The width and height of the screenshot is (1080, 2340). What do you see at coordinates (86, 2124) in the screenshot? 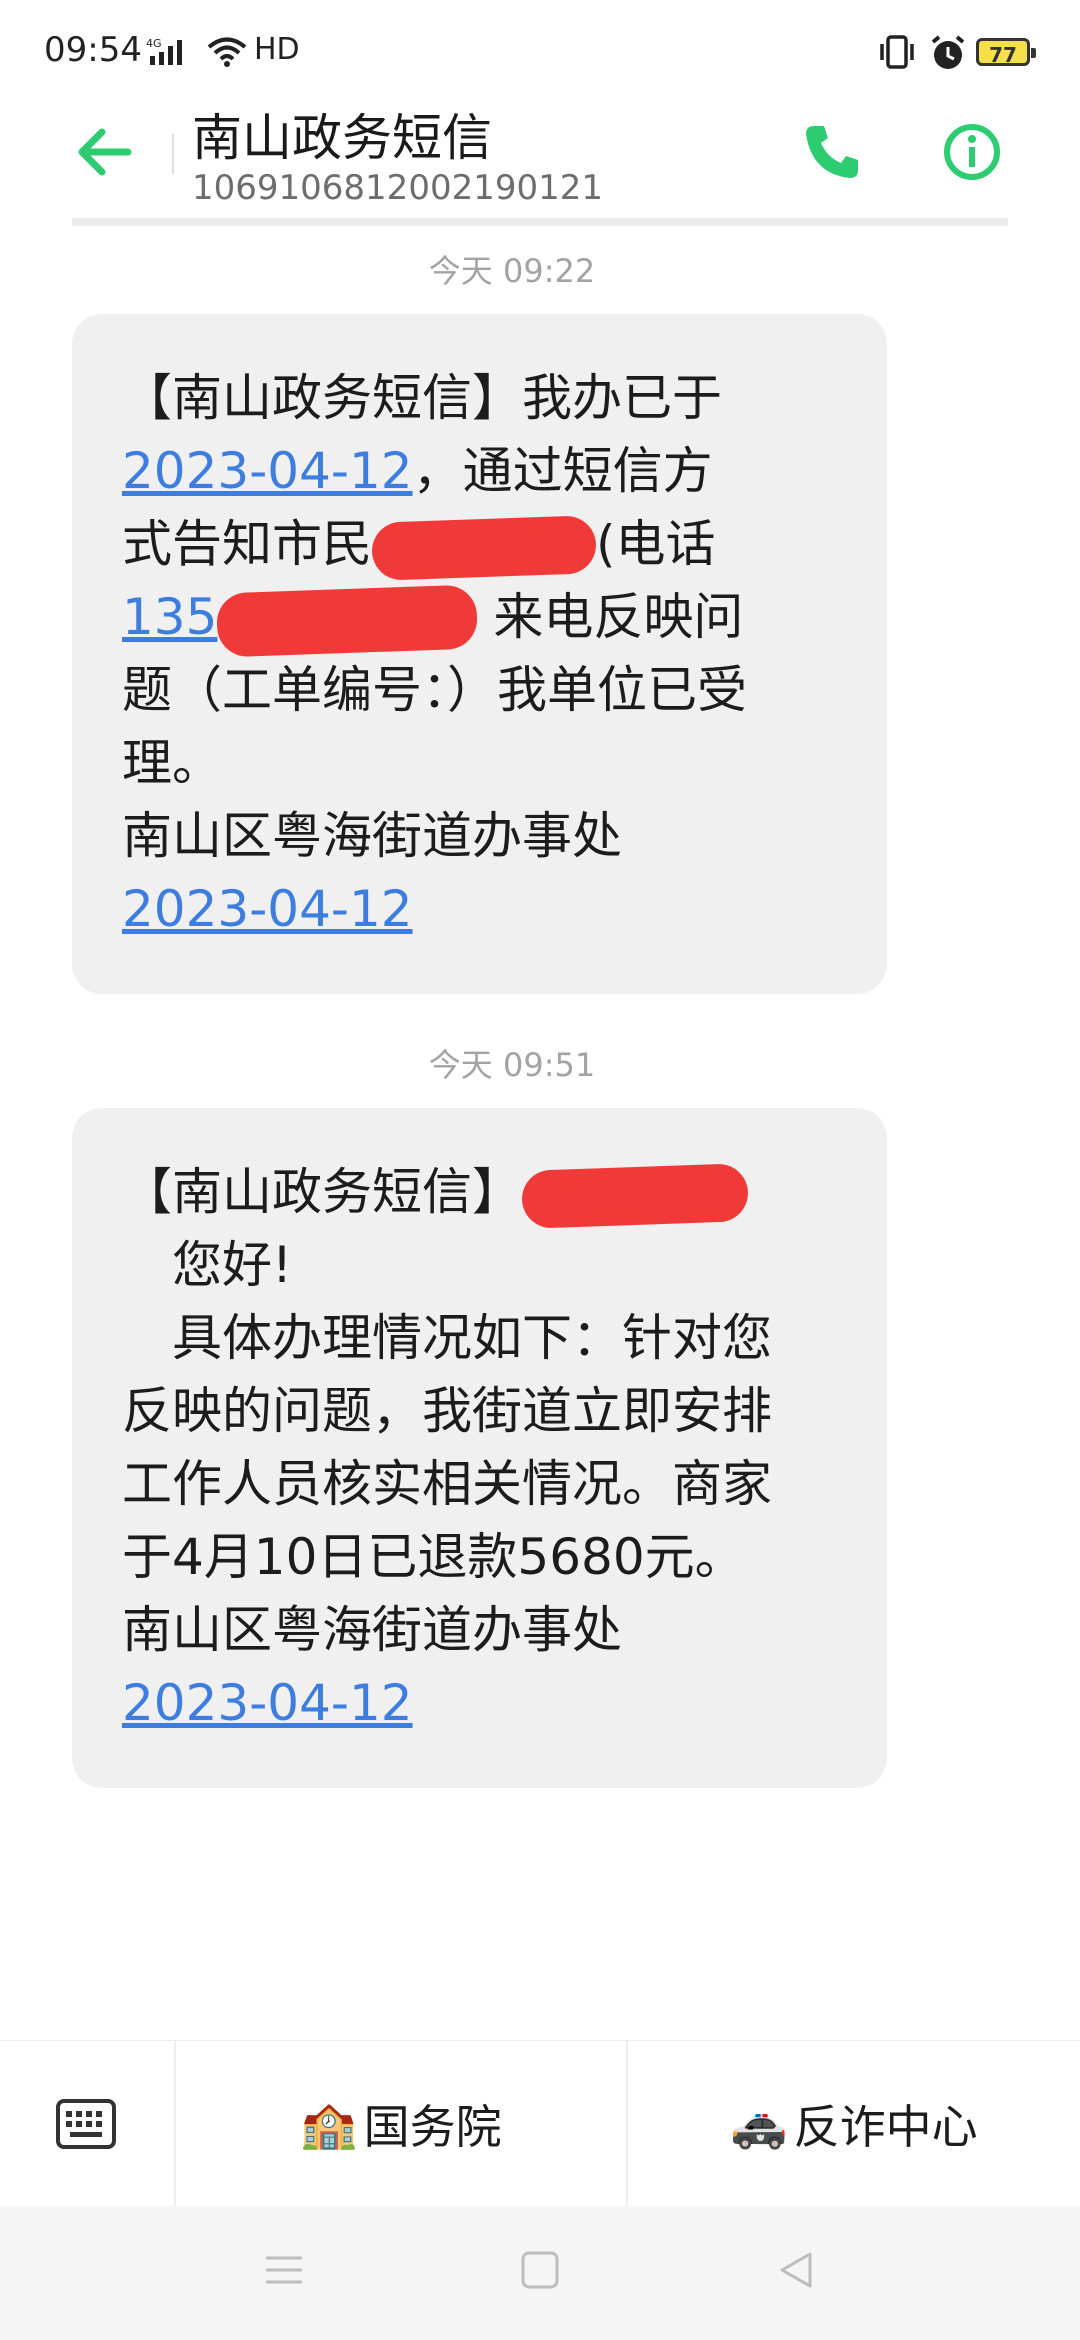
I see `keyboard-icon` at bounding box center [86, 2124].